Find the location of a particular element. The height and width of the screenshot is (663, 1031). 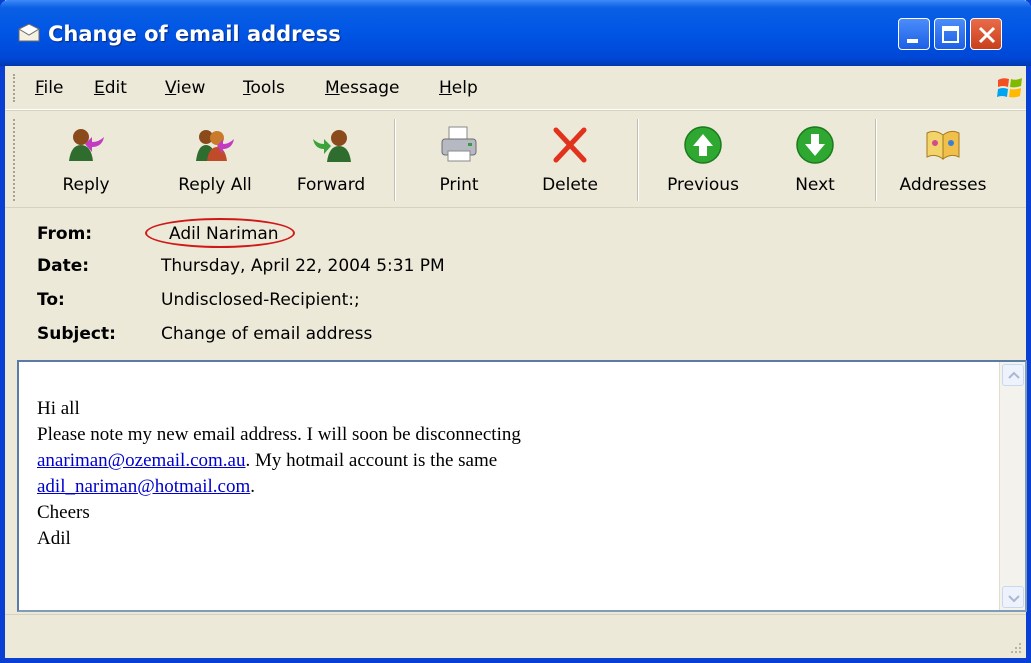

close-button is located at coordinates (986, 34).